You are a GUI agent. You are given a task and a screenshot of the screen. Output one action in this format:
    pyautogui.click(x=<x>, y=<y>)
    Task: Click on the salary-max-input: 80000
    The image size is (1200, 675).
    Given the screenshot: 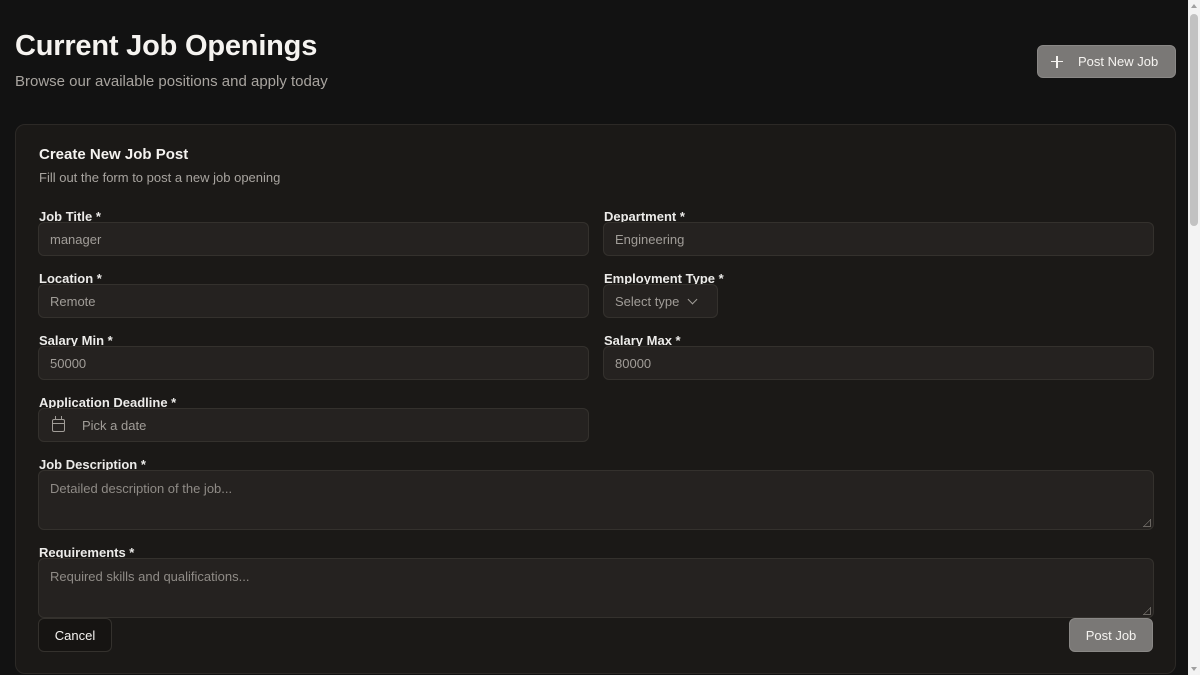 What is the action you would take?
    pyautogui.click(x=878, y=363)
    